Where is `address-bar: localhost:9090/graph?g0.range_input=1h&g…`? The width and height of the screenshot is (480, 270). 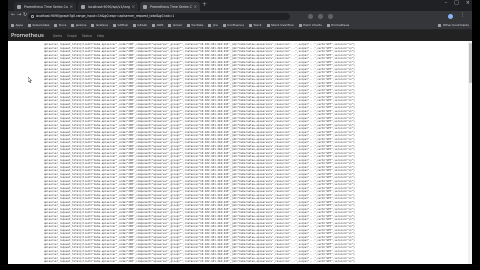 address-bar: localhost:9090/graph?g0.range_input=1h&g… is located at coordinates (159, 16).